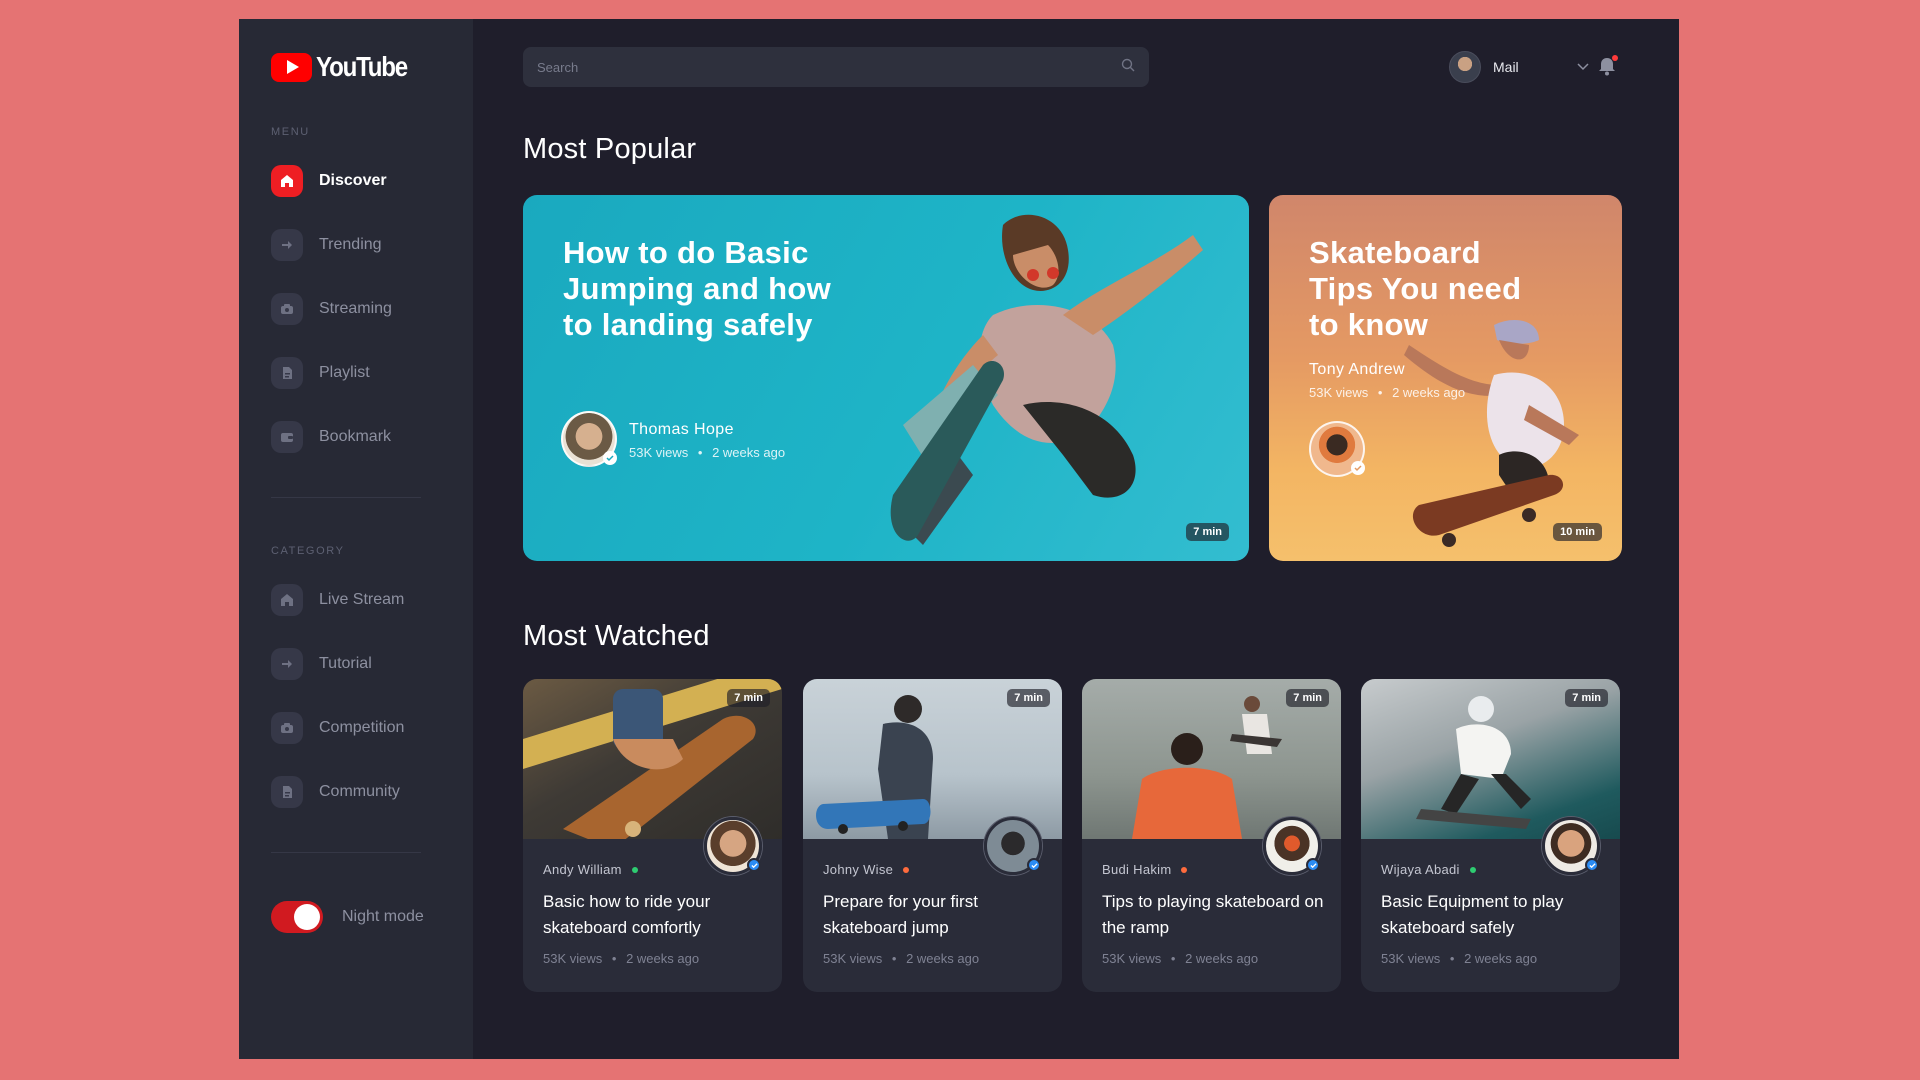  I want to click on notification-dot, so click(1615, 58).